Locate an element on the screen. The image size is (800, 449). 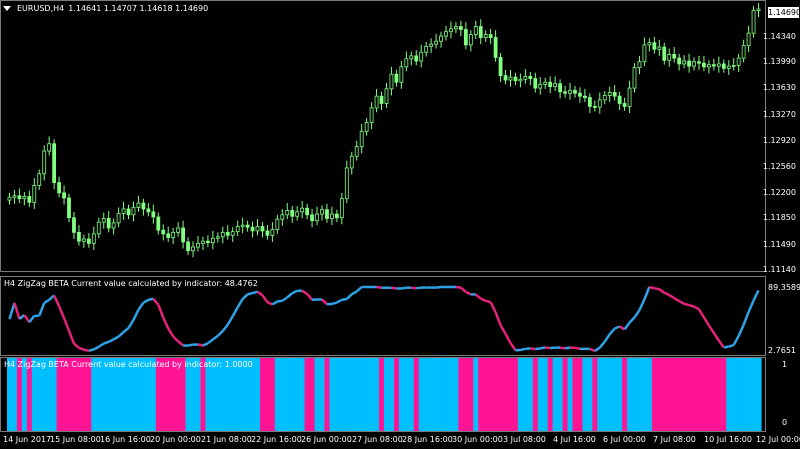
price-tick: 1.11140 is located at coordinates (779, 269).